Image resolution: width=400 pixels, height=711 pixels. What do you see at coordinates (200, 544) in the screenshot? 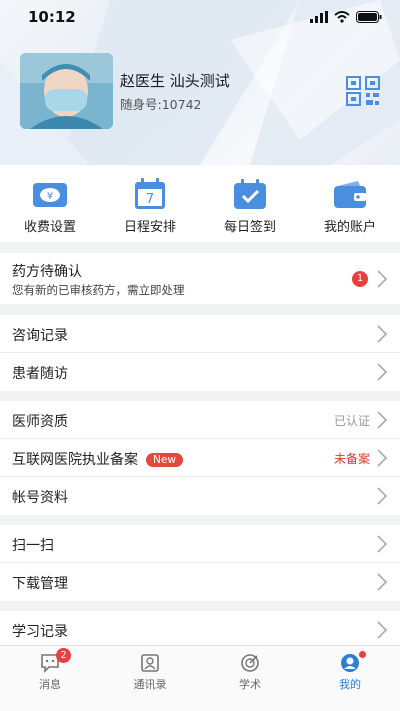
I see `scan-row: 扫一扫` at bounding box center [200, 544].